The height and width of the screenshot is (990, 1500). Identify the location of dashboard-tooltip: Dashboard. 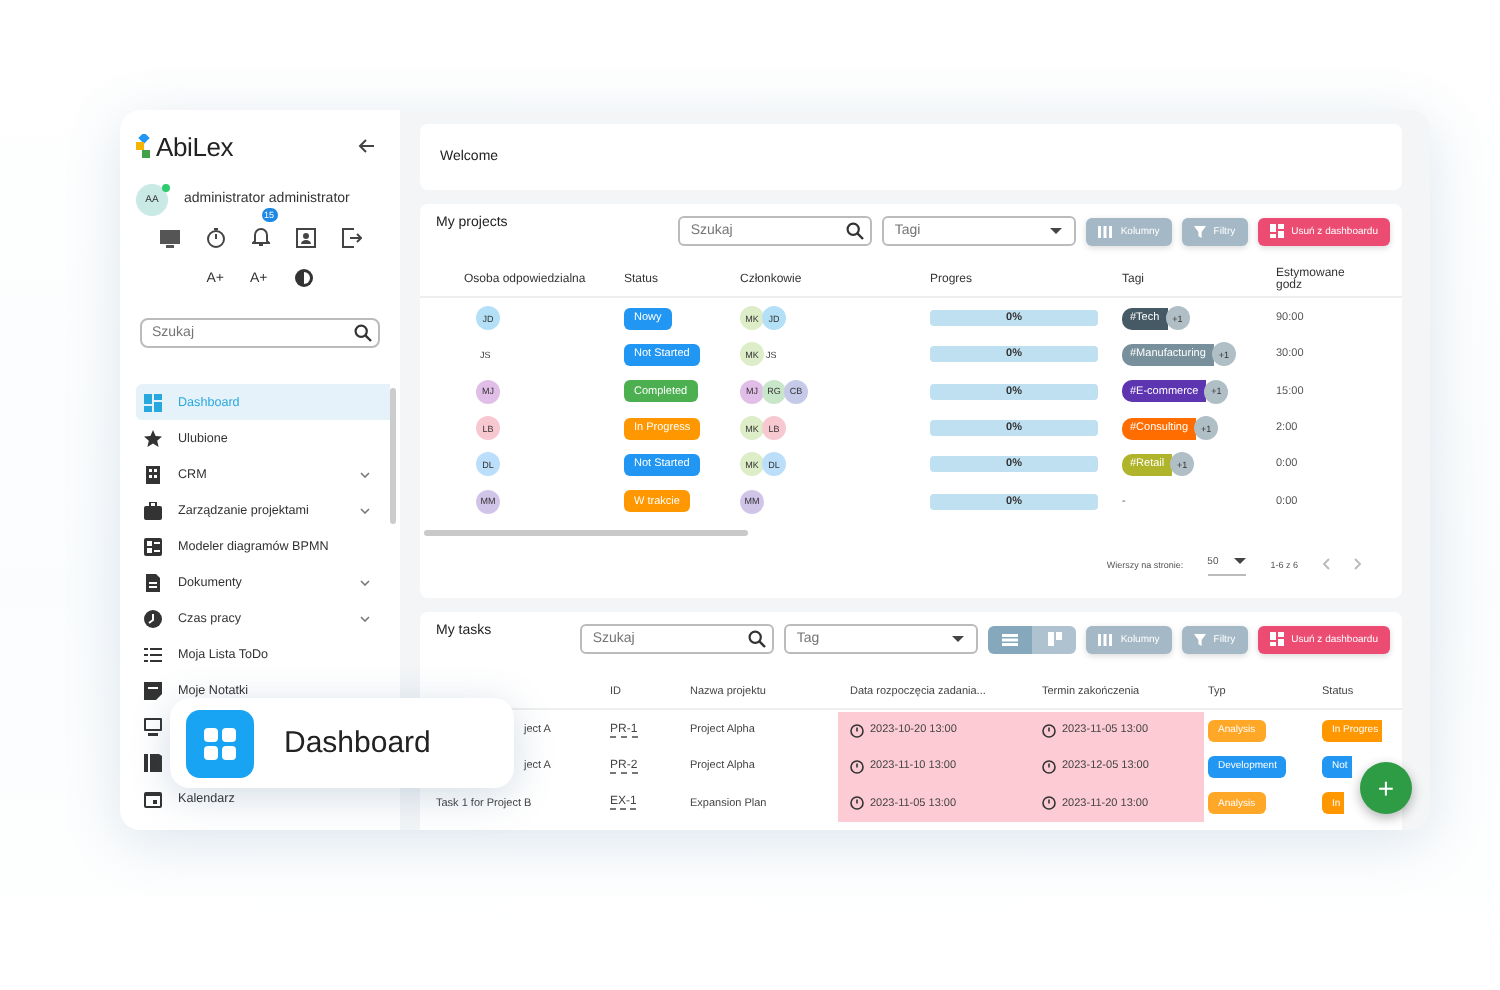
(342, 743).